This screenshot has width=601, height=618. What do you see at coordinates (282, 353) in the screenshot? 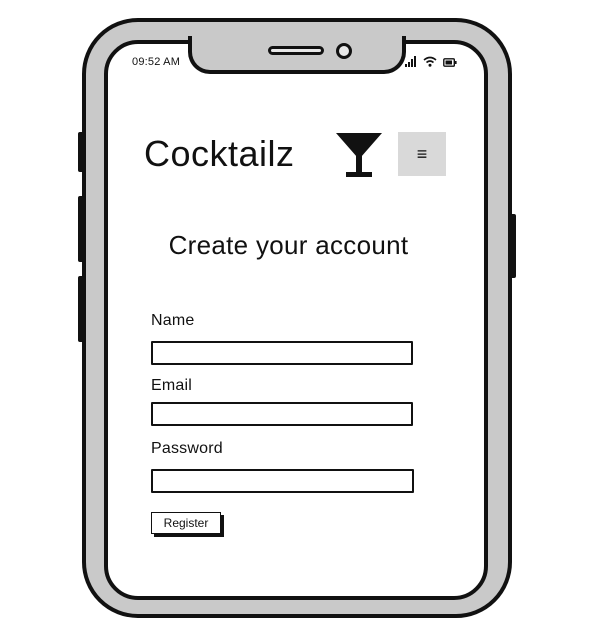
I see `name-field` at bounding box center [282, 353].